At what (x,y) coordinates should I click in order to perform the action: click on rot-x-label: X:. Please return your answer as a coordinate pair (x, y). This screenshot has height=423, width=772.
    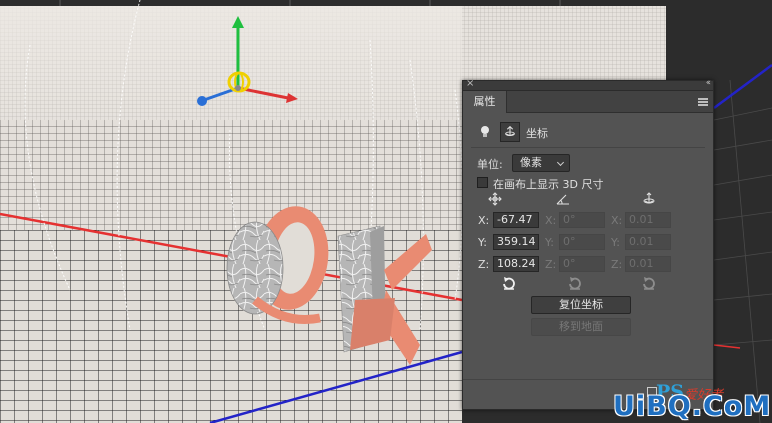
    Looking at the image, I should click on (551, 220).